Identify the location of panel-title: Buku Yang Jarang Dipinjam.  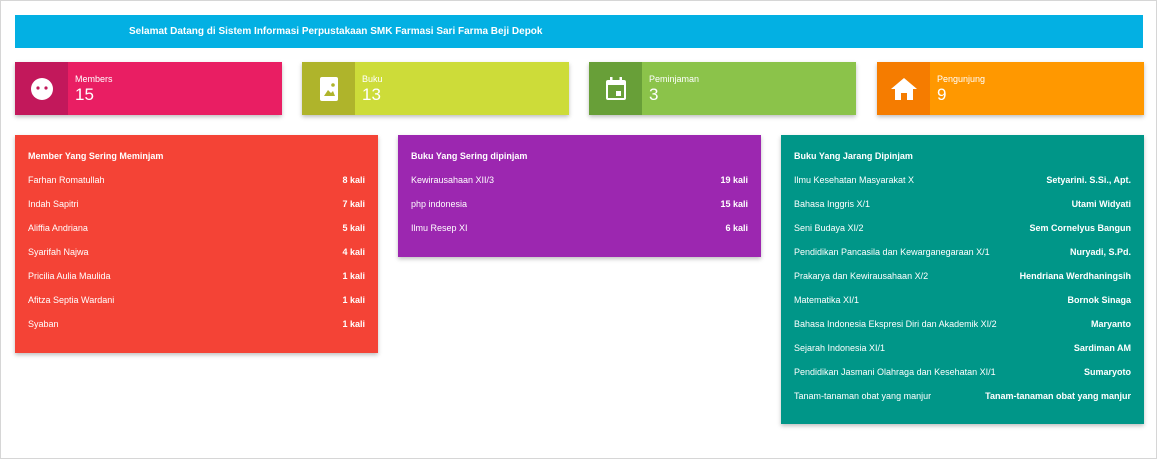
(853, 156).